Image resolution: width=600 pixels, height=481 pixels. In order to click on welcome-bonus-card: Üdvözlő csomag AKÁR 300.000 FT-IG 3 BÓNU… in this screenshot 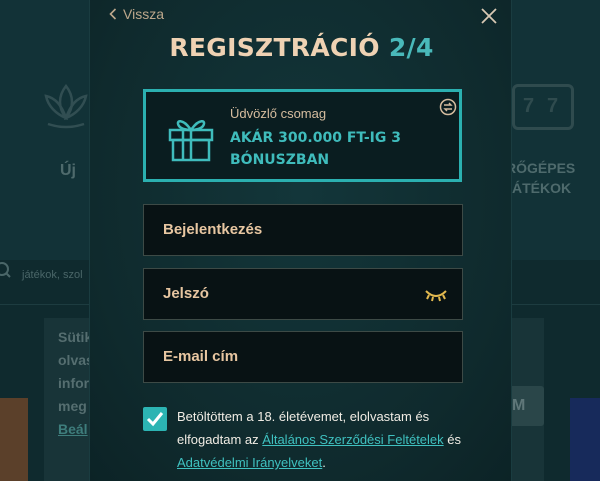, I will do `click(302, 135)`.